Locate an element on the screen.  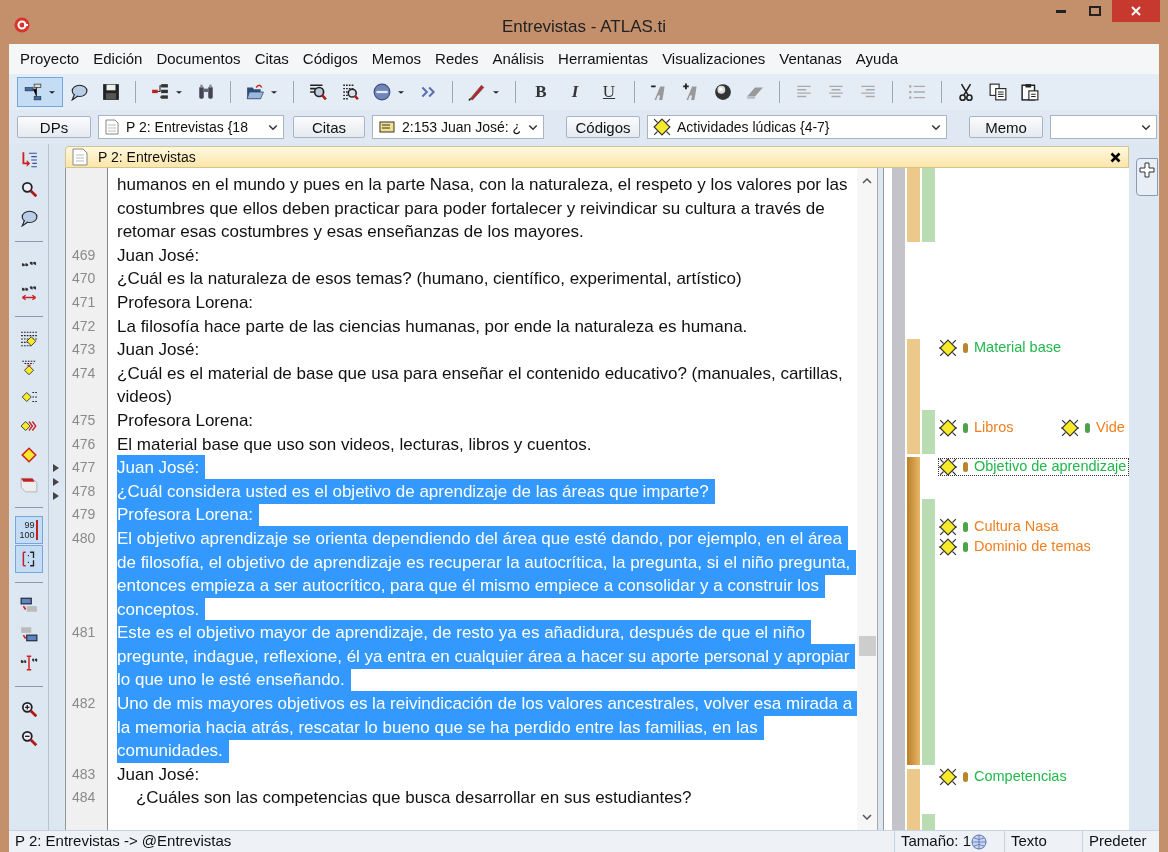
selector-dropdown: P 2: Entrevistas {18 is located at coordinates (191, 127).